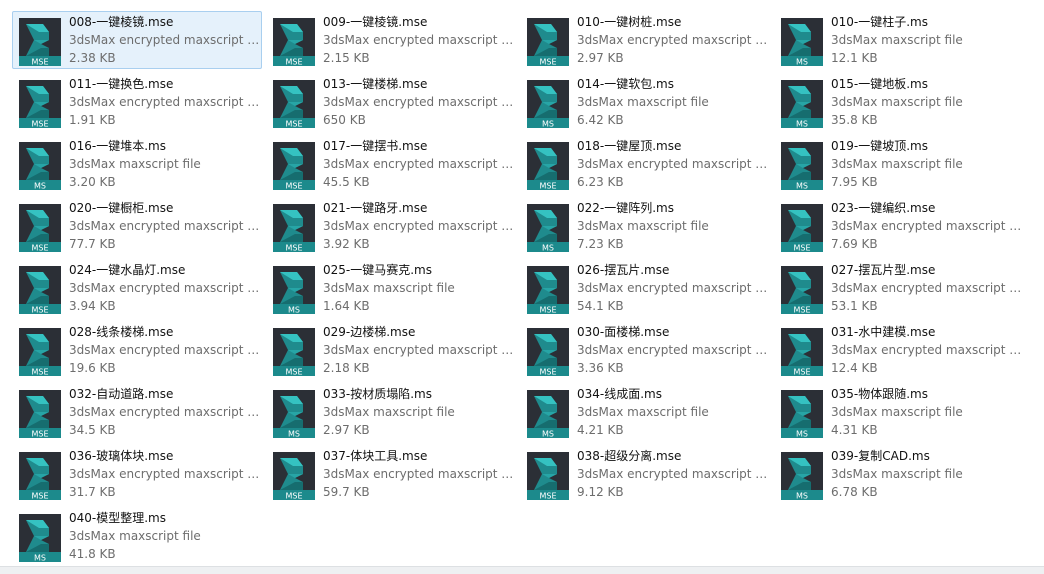 The width and height of the screenshot is (1044, 574). What do you see at coordinates (121, 456) in the screenshot?
I see `file-name: 036-玻璃体块.mse` at bounding box center [121, 456].